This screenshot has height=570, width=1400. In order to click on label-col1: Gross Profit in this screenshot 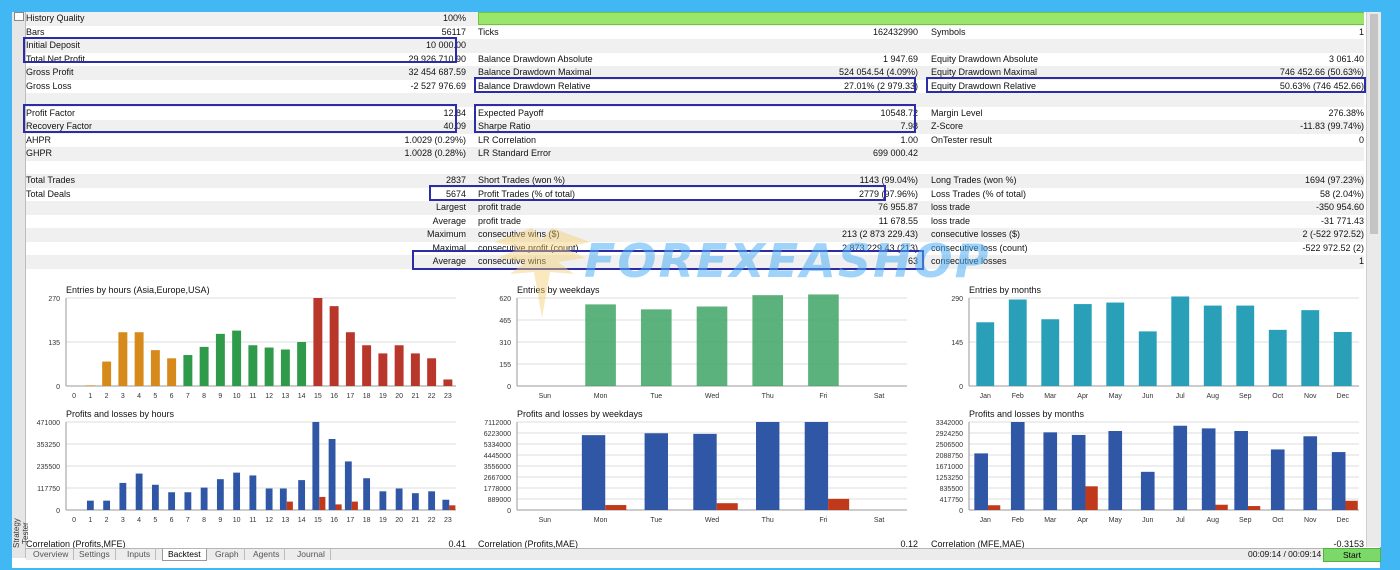, I will do `click(50, 72)`.